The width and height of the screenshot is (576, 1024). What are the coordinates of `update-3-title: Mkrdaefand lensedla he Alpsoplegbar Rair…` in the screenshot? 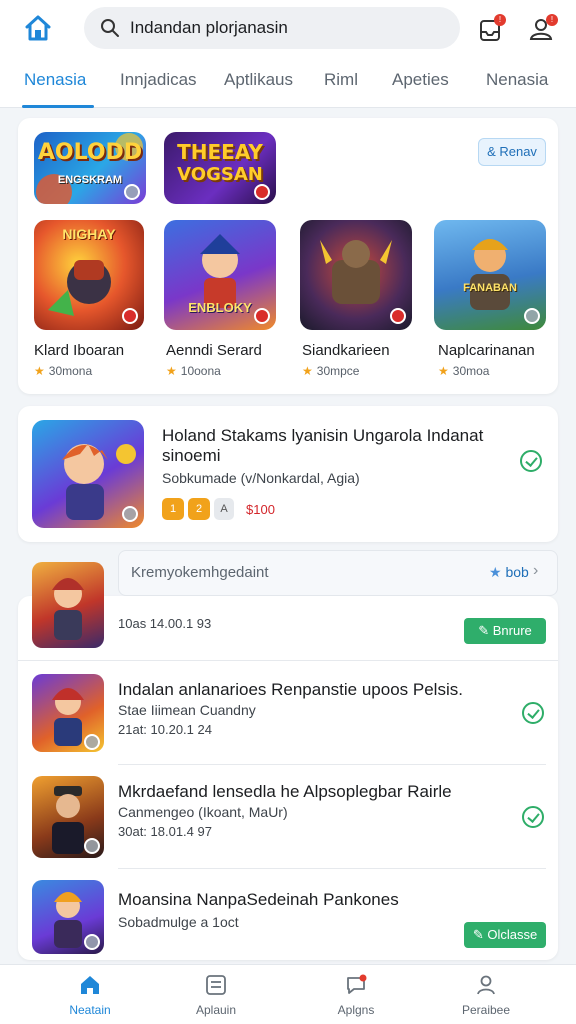 It's located at (285, 792).